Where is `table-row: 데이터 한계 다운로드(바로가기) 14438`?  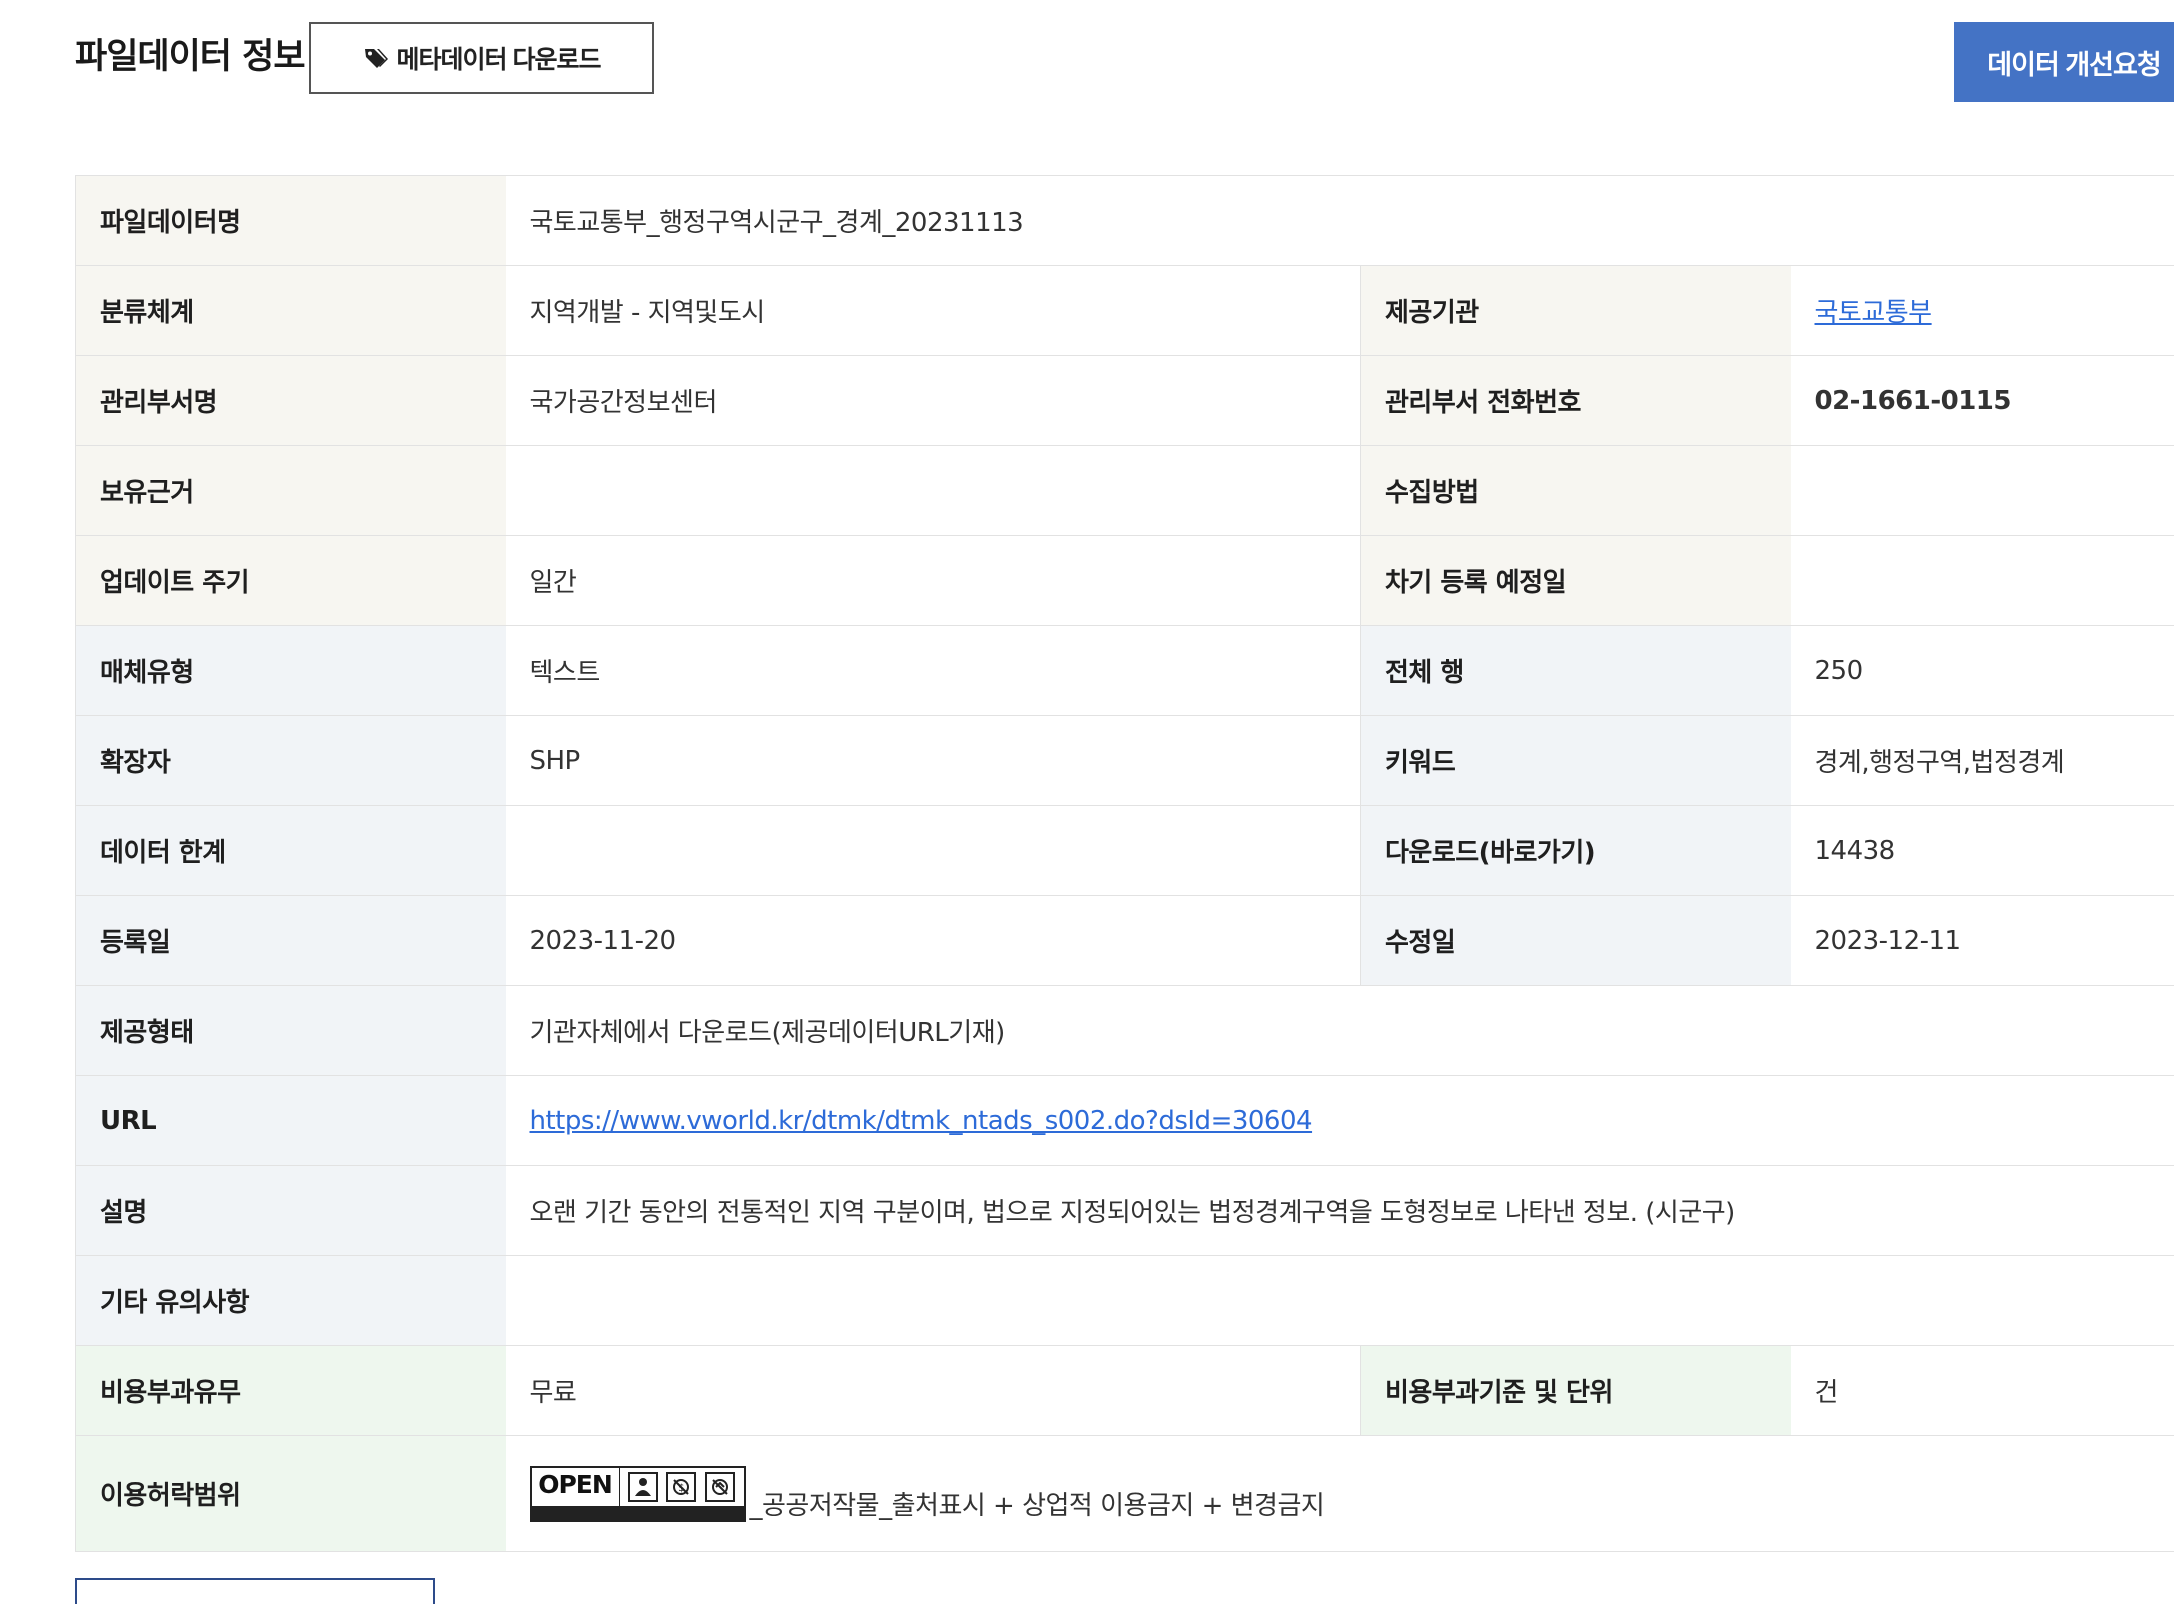
table-row: 데이터 한계 다운로드(바로가기) 14438 is located at coordinates (1124, 850).